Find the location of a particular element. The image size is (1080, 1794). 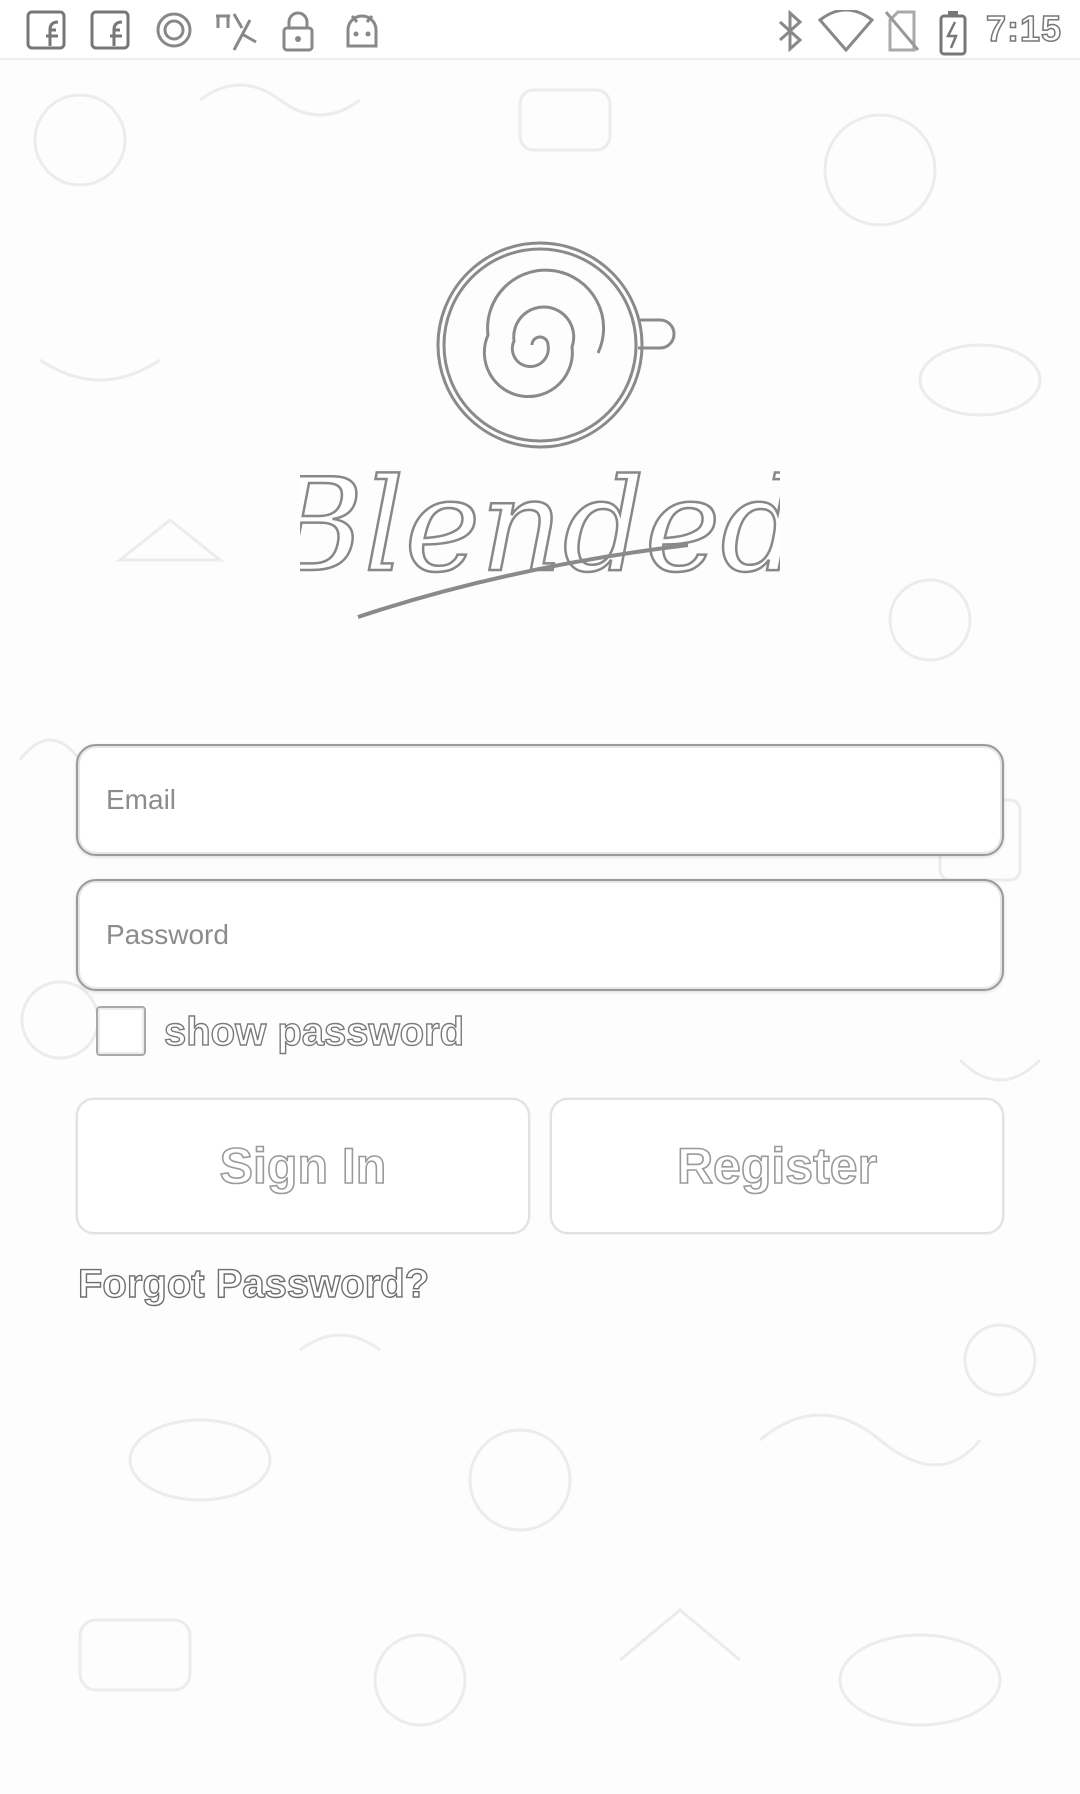

password-field is located at coordinates (540, 935).